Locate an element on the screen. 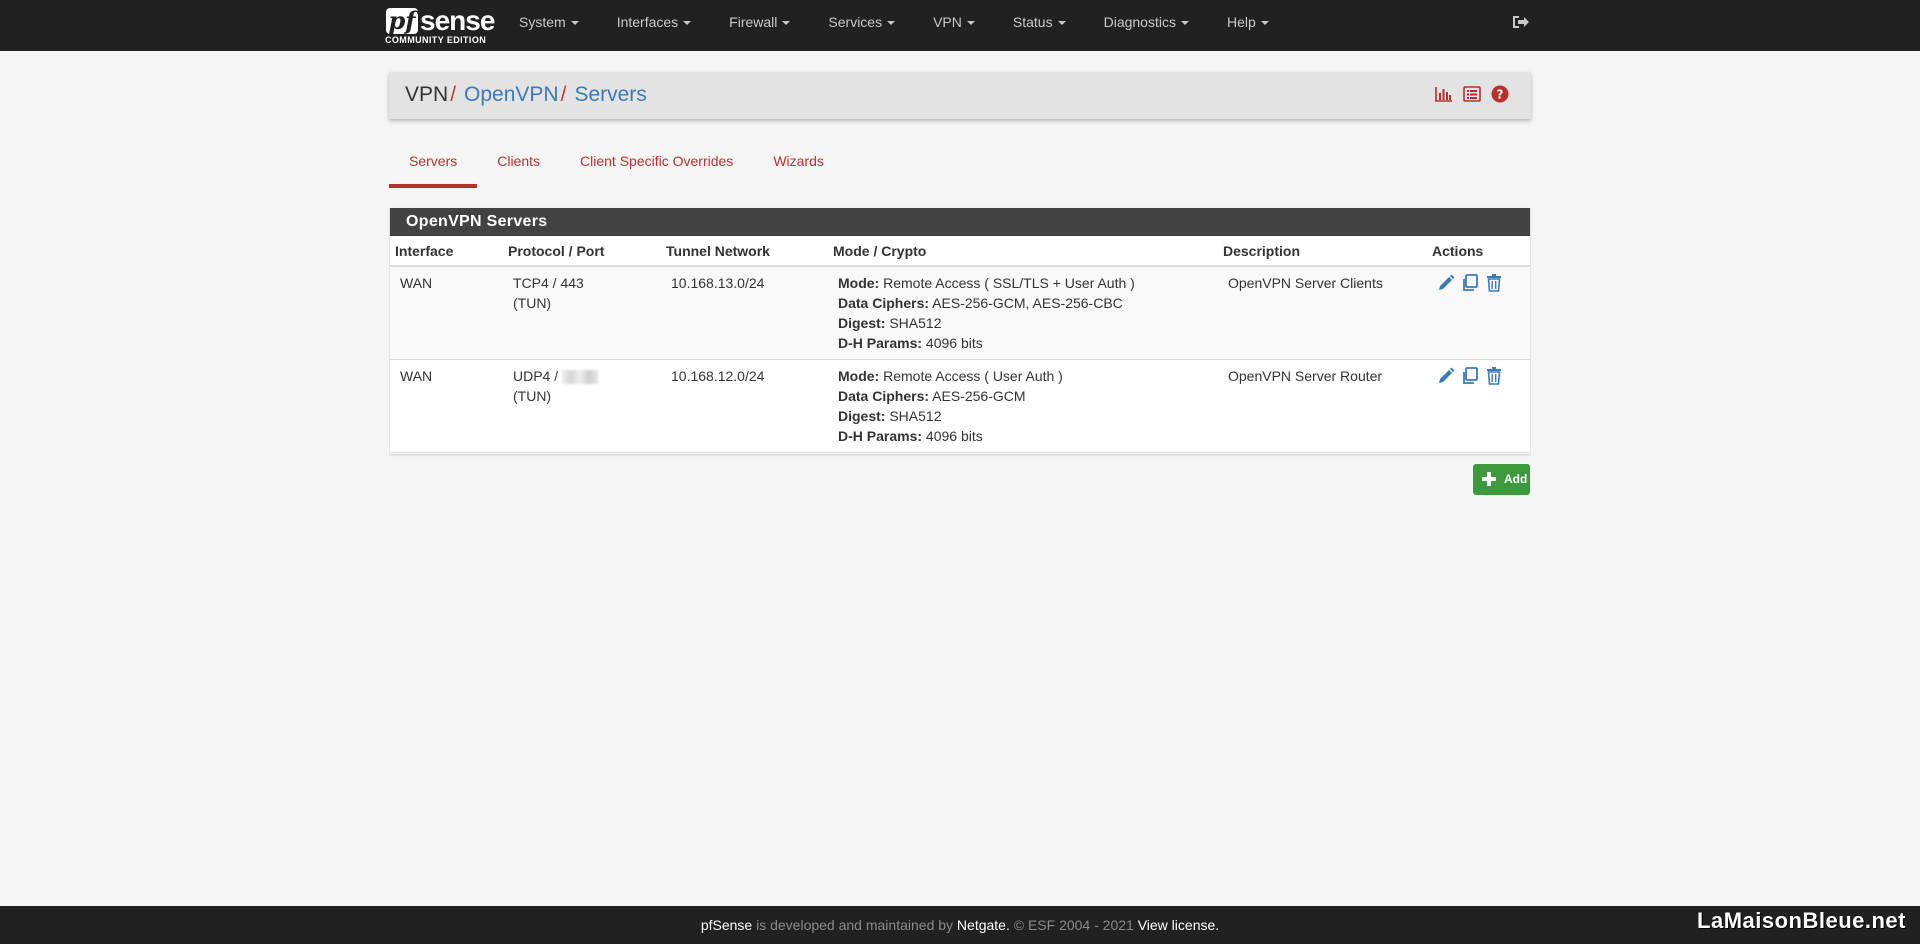  menu-firewall: Firewall is located at coordinates (759, 25).